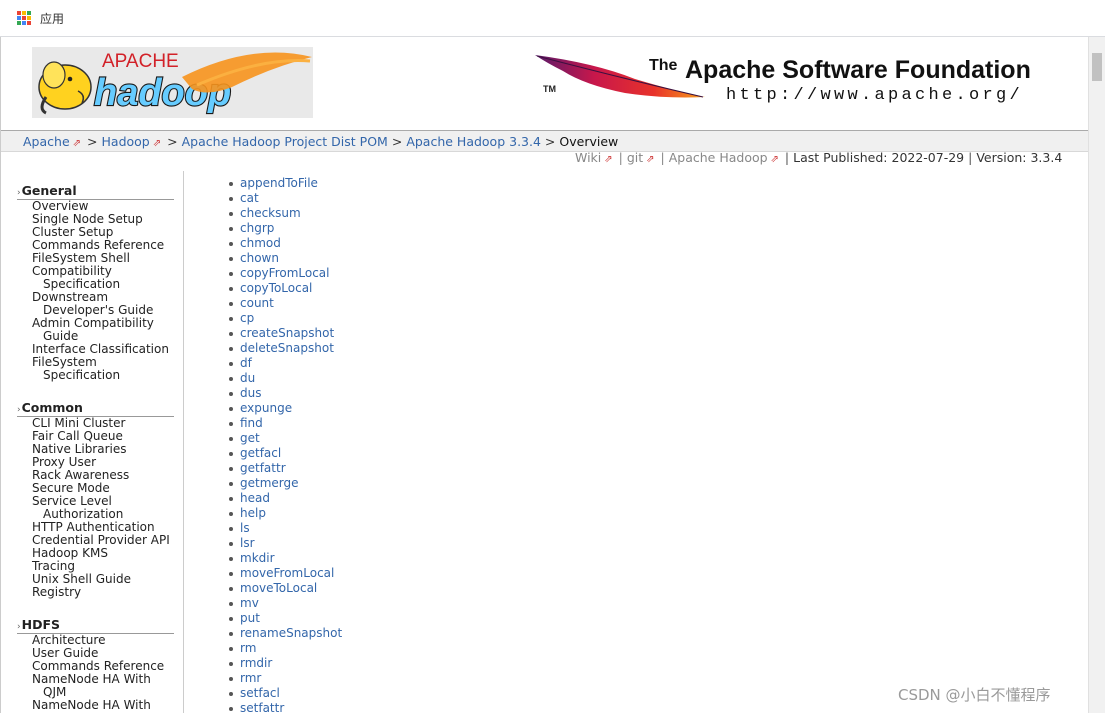  What do you see at coordinates (260, 453) in the screenshot?
I see `command-link: getfacl` at bounding box center [260, 453].